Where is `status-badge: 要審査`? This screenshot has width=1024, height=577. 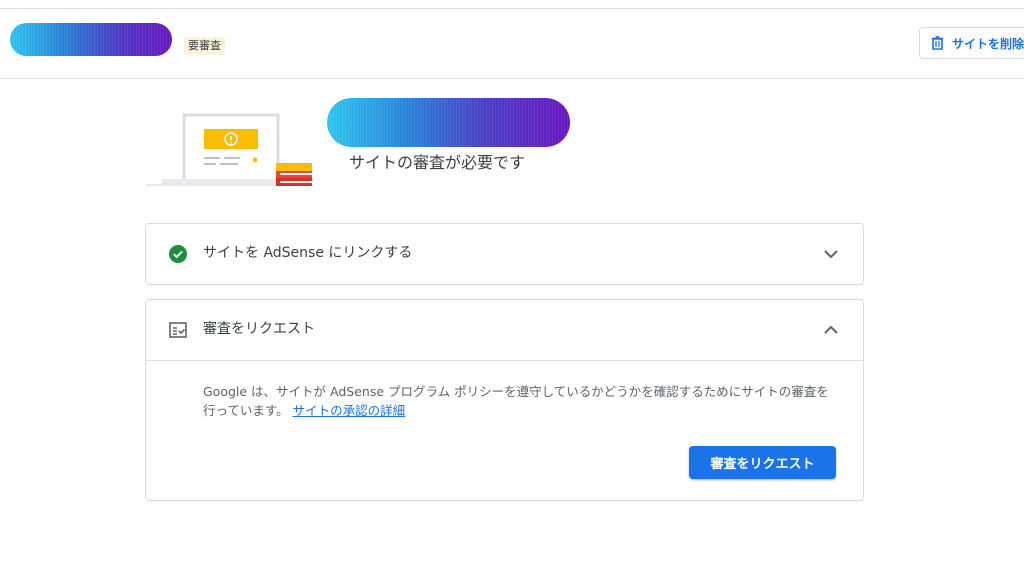 status-badge: 要審査 is located at coordinates (204, 46).